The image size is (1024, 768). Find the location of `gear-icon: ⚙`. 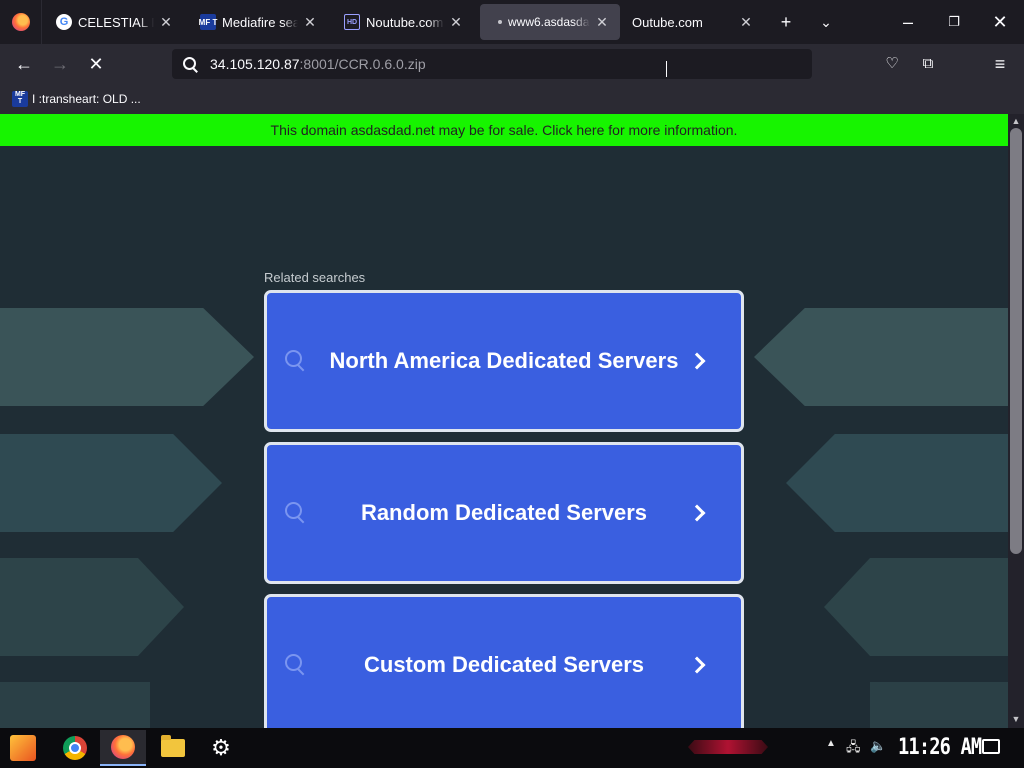

gear-icon: ⚙ is located at coordinates (221, 747).